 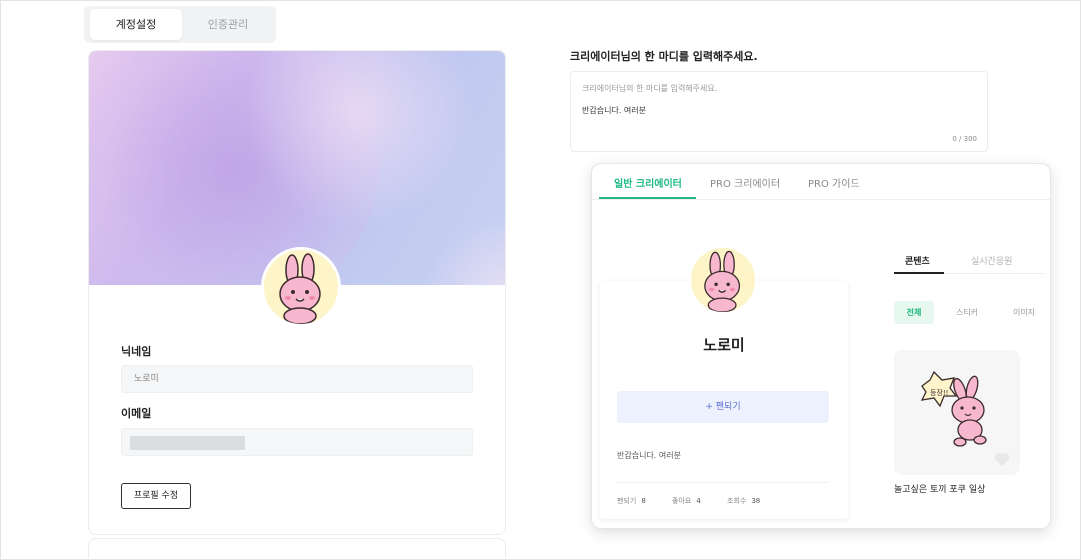 I want to click on profile-avatar, so click(x=301, y=287).